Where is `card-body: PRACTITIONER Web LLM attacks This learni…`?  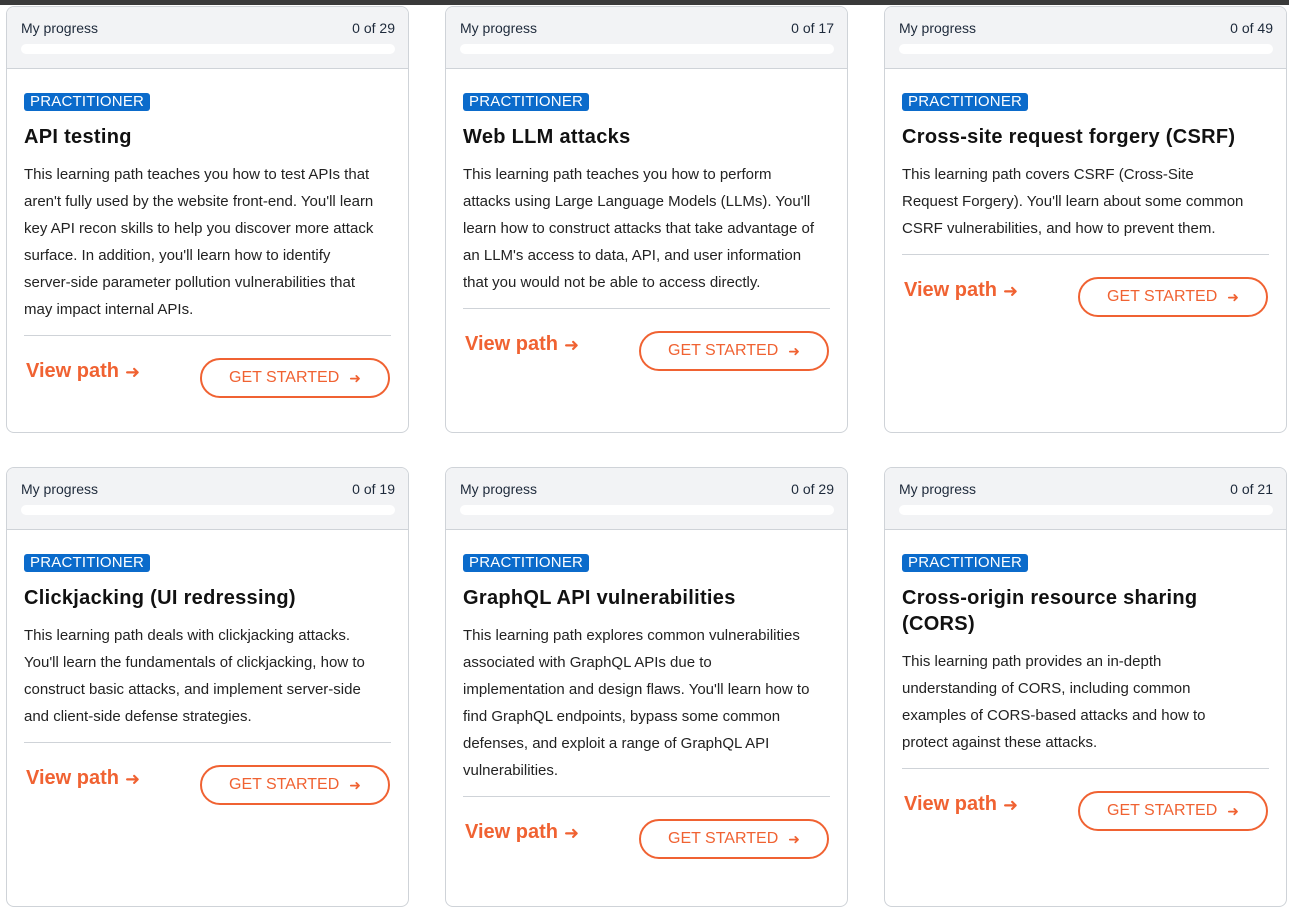
card-body: PRACTITIONER Web LLM attacks This learni… is located at coordinates (646, 230).